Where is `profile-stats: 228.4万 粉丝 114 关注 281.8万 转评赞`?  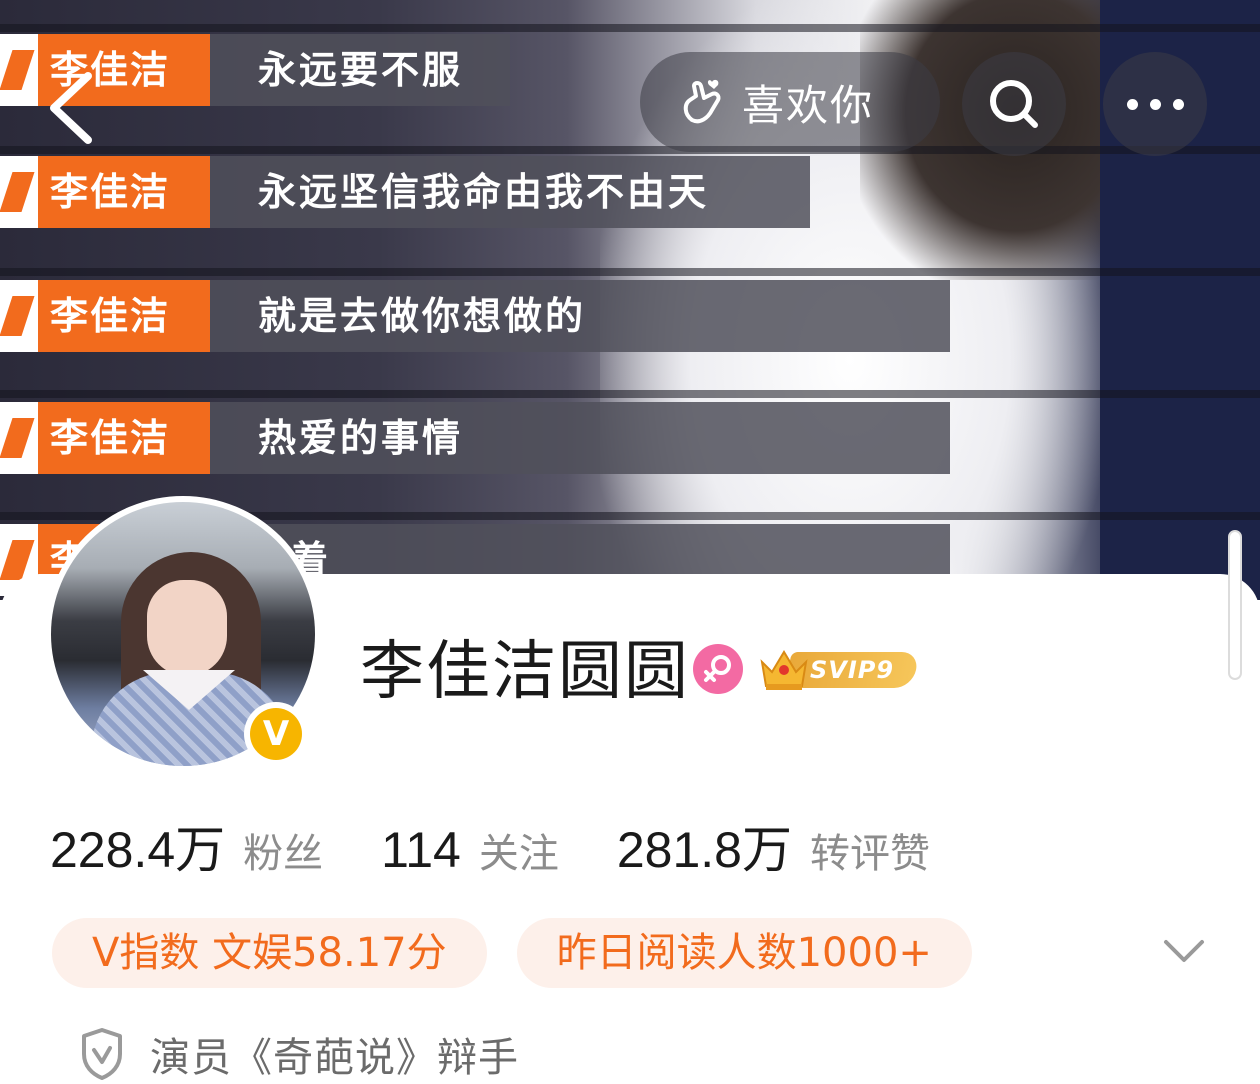 profile-stats: 228.4万 粉丝 114 关注 281.8万 转评赞 is located at coordinates (490, 845).